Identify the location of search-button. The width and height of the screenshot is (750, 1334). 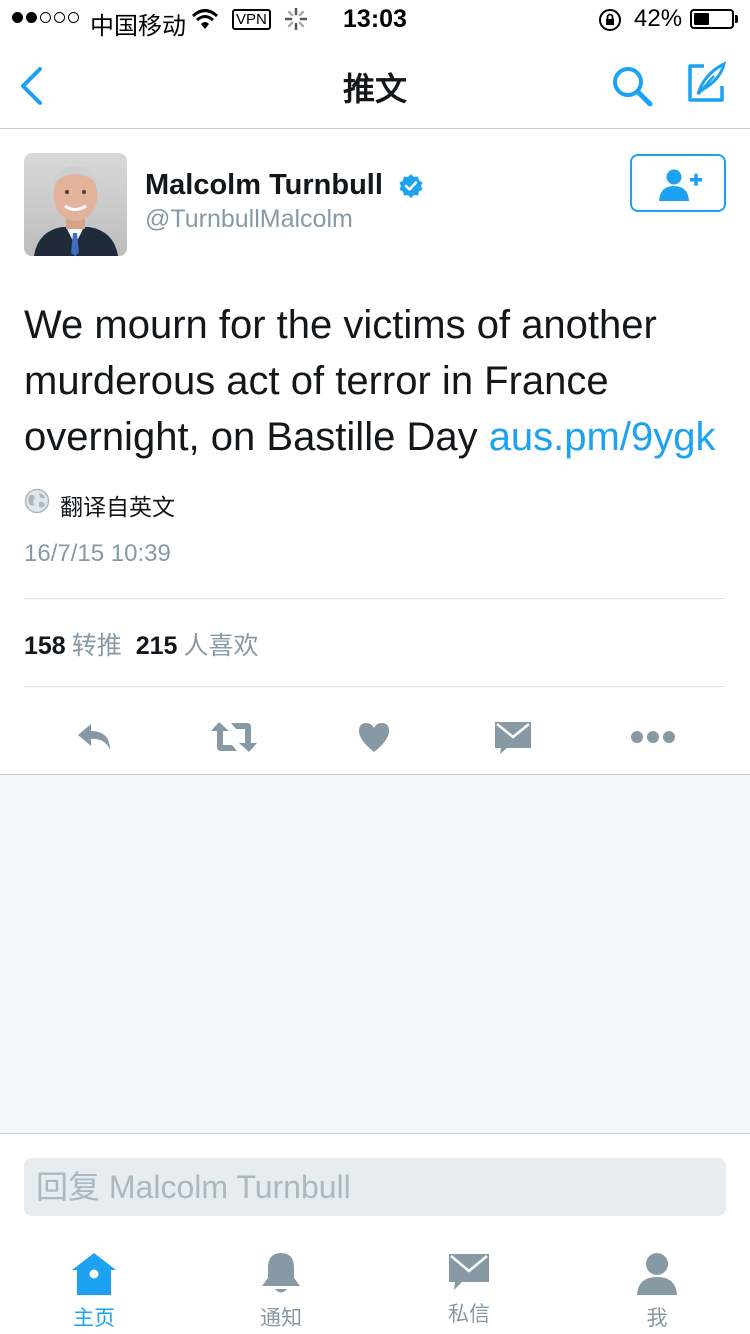
(632, 88).